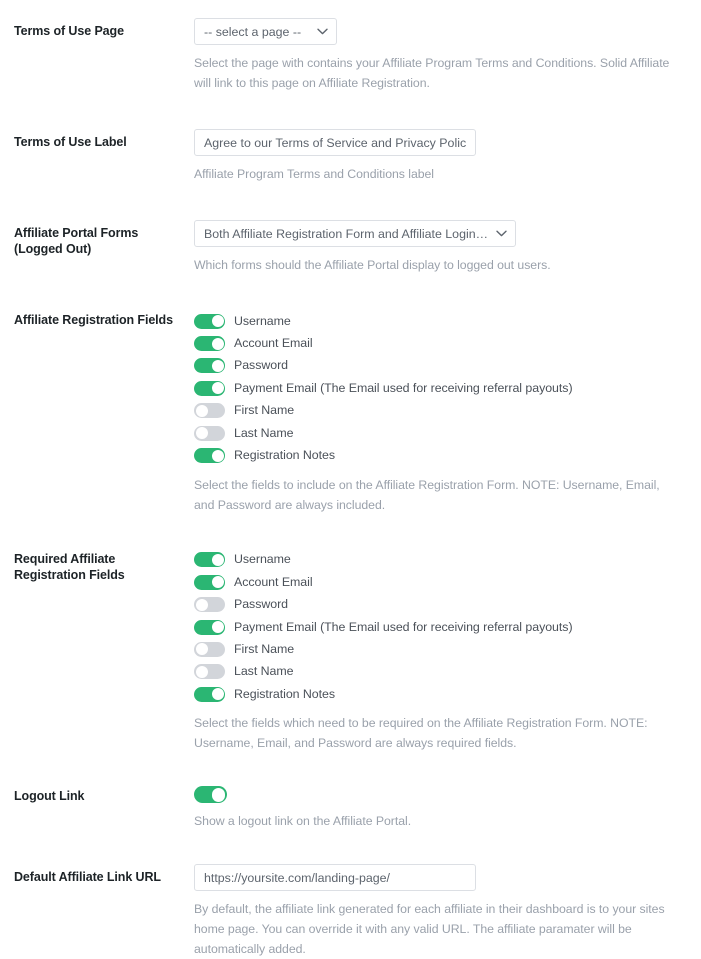 The height and width of the screenshot is (959, 701). What do you see at coordinates (49, 796) in the screenshot?
I see `label-logout-link: Logout Link` at bounding box center [49, 796].